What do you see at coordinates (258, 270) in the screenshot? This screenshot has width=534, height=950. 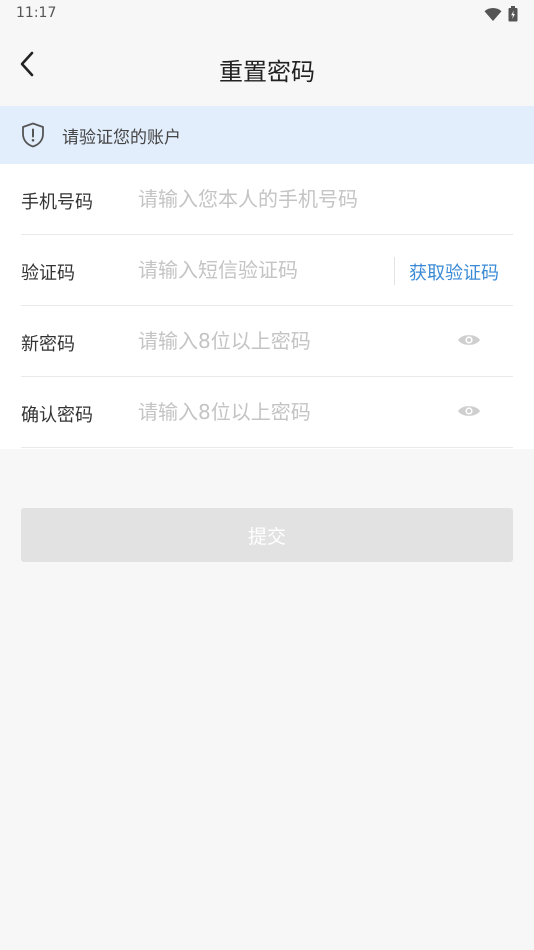 I see `code-input` at bounding box center [258, 270].